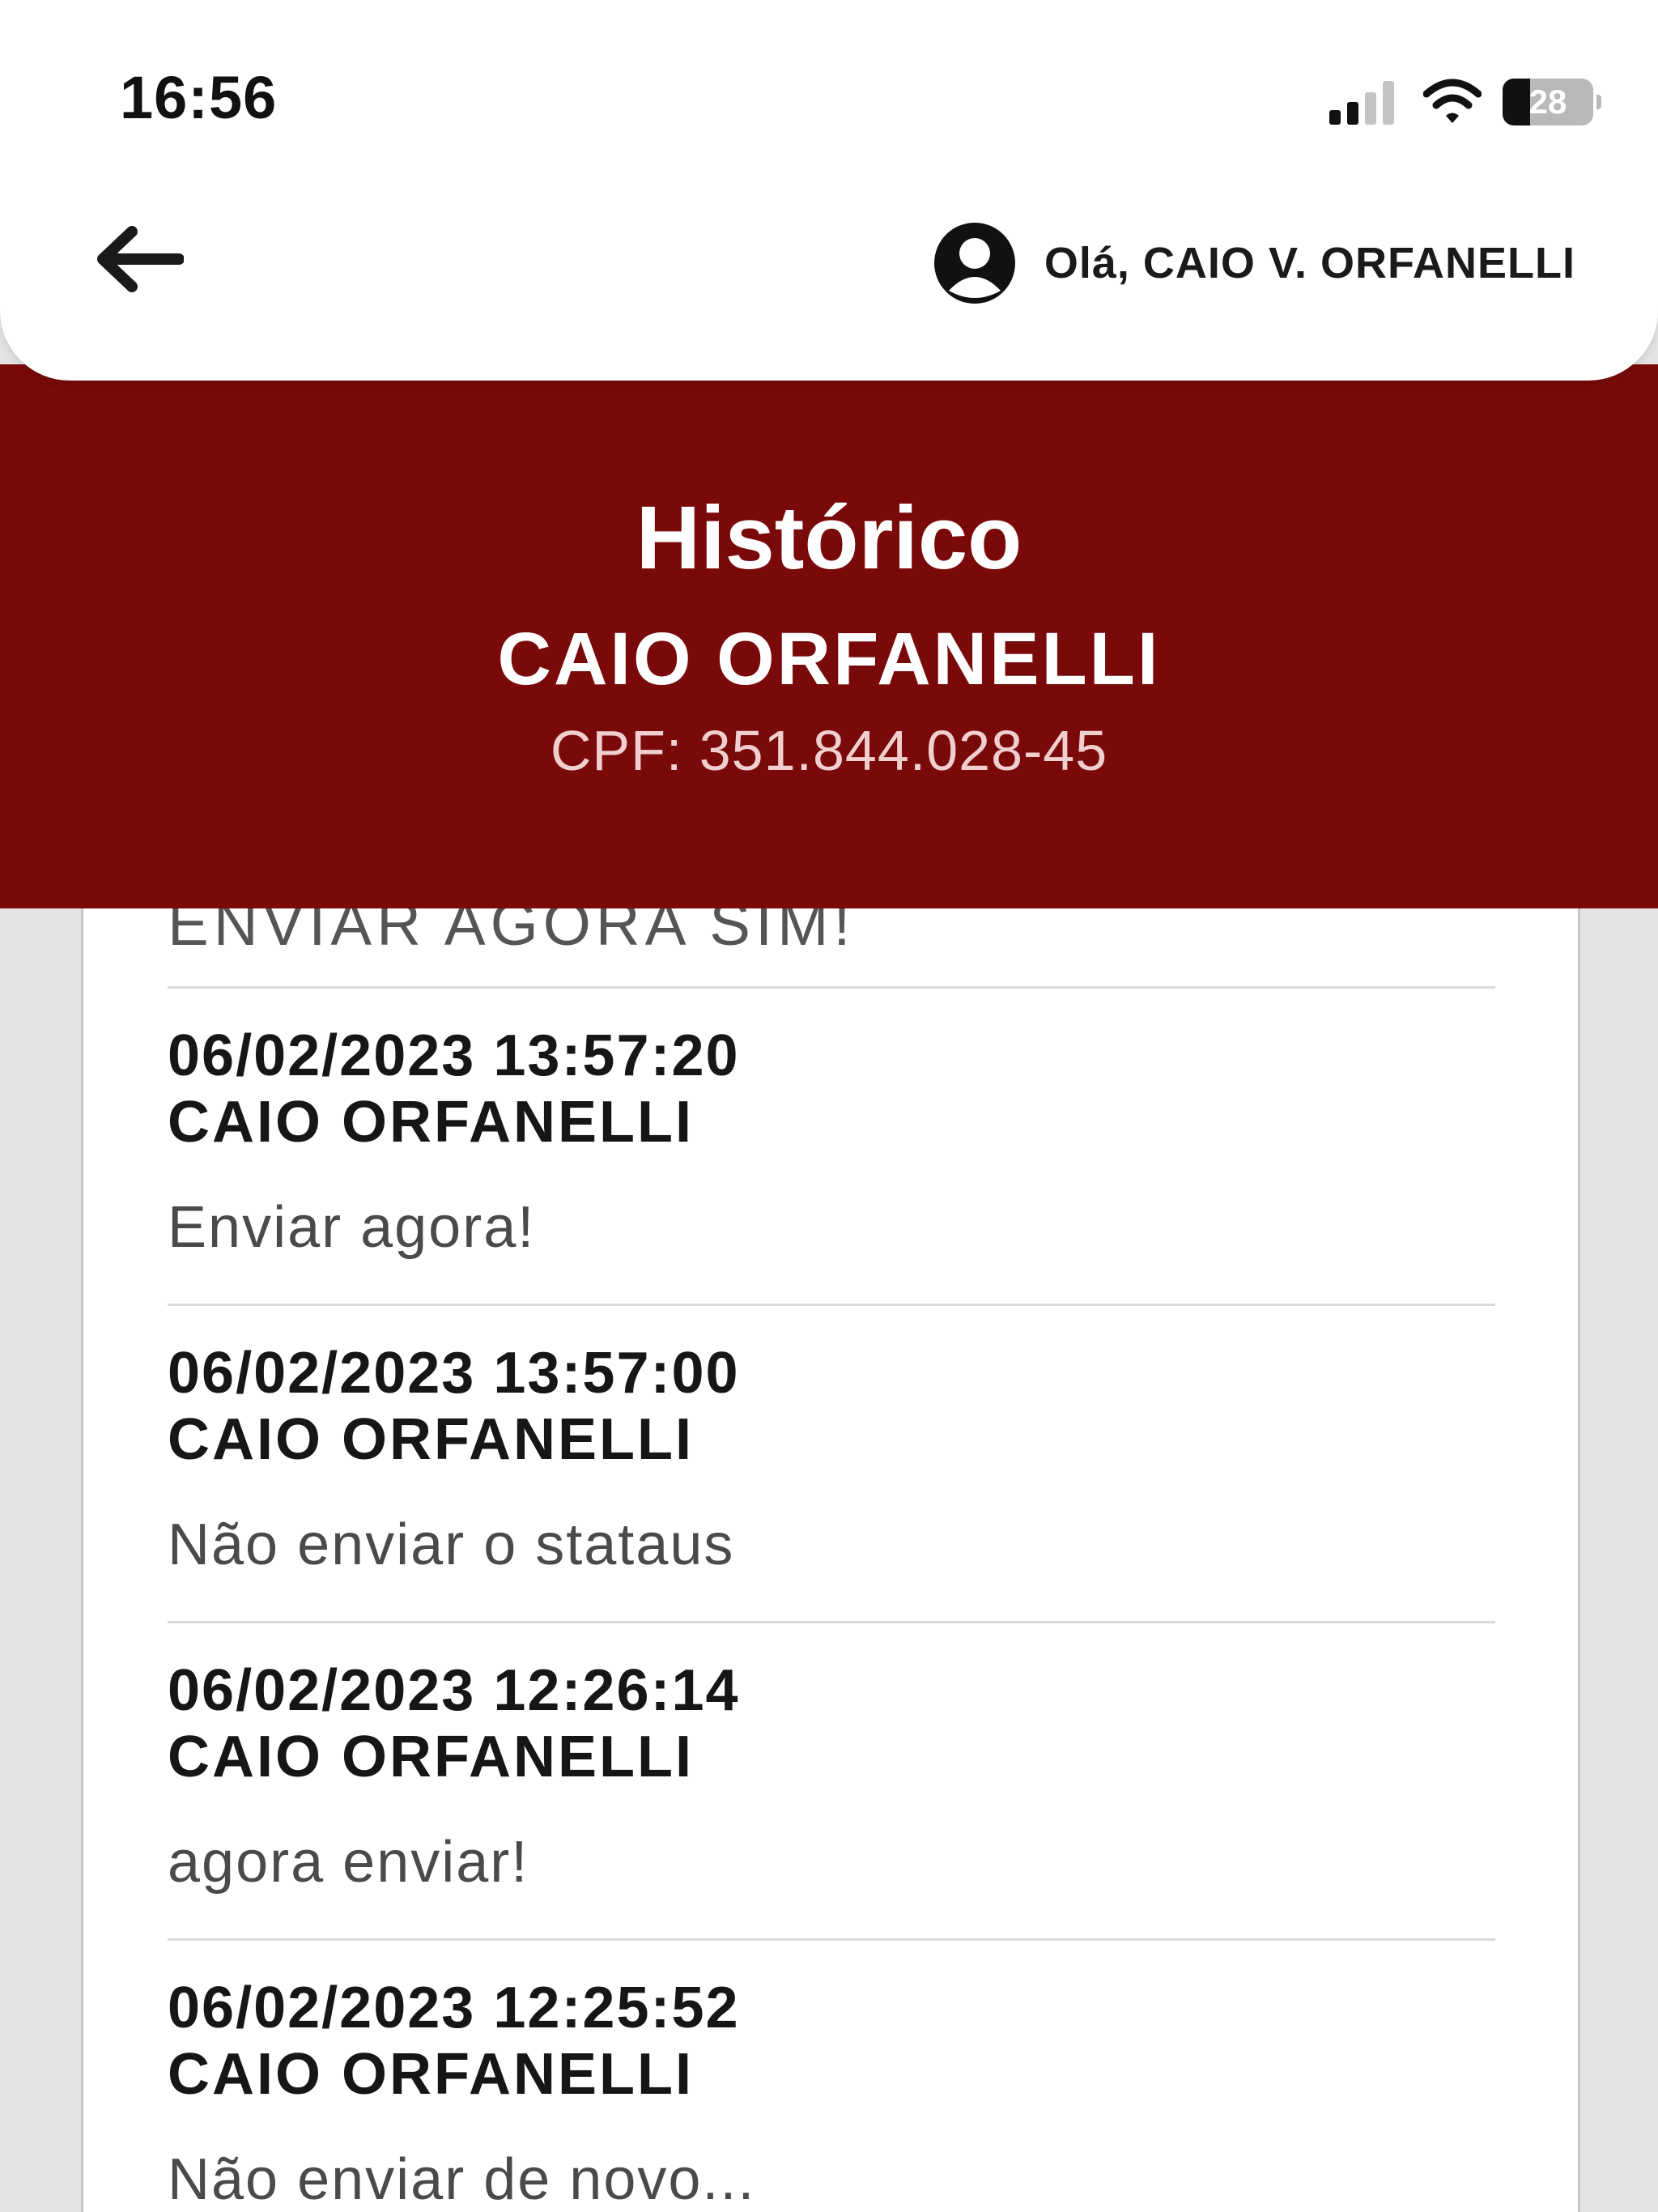 The width and height of the screenshot is (1658, 2212). What do you see at coordinates (1547, 102) in the screenshot?
I see `battery-level: 28` at bounding box center [1547, 102].